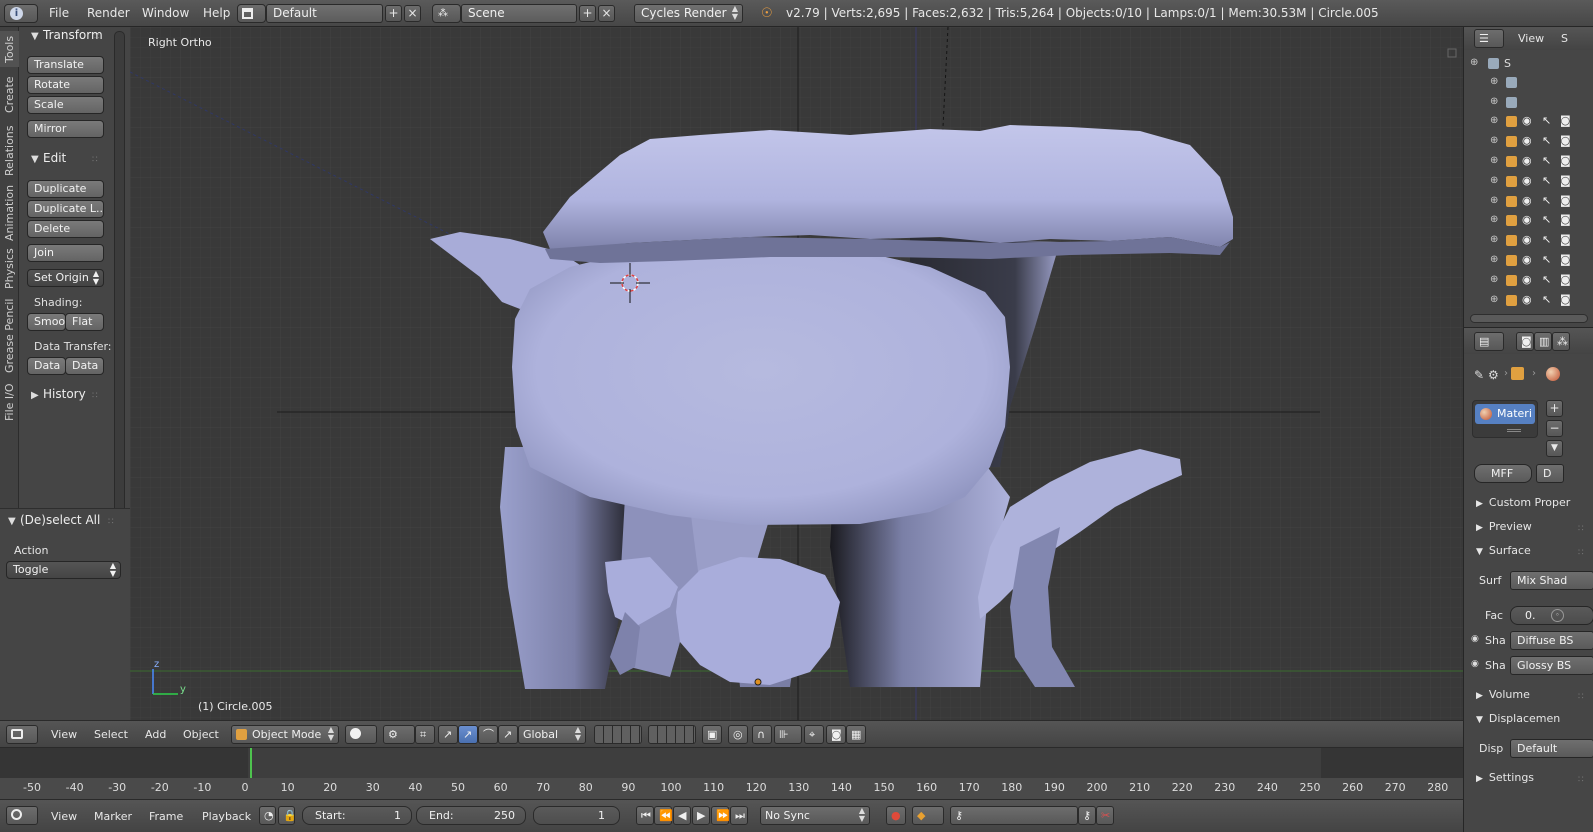 This screenshot has height=832, width=1593. What do you see at coordinates (67, 35) in the screenshot?
I see `panel-transform-header: ▼ Transform` at bounding box center [67, 35].